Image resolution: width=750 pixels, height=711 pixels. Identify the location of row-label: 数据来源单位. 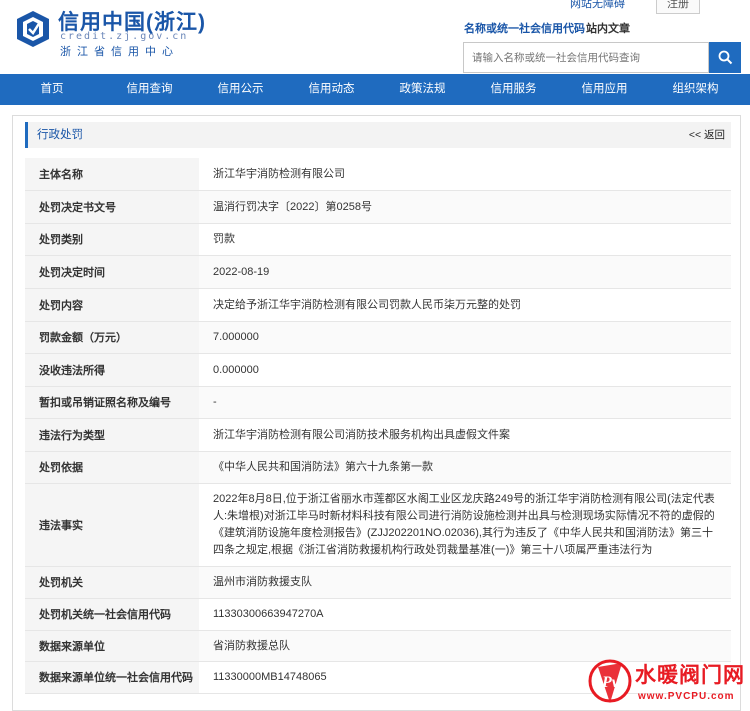
(112, 646).